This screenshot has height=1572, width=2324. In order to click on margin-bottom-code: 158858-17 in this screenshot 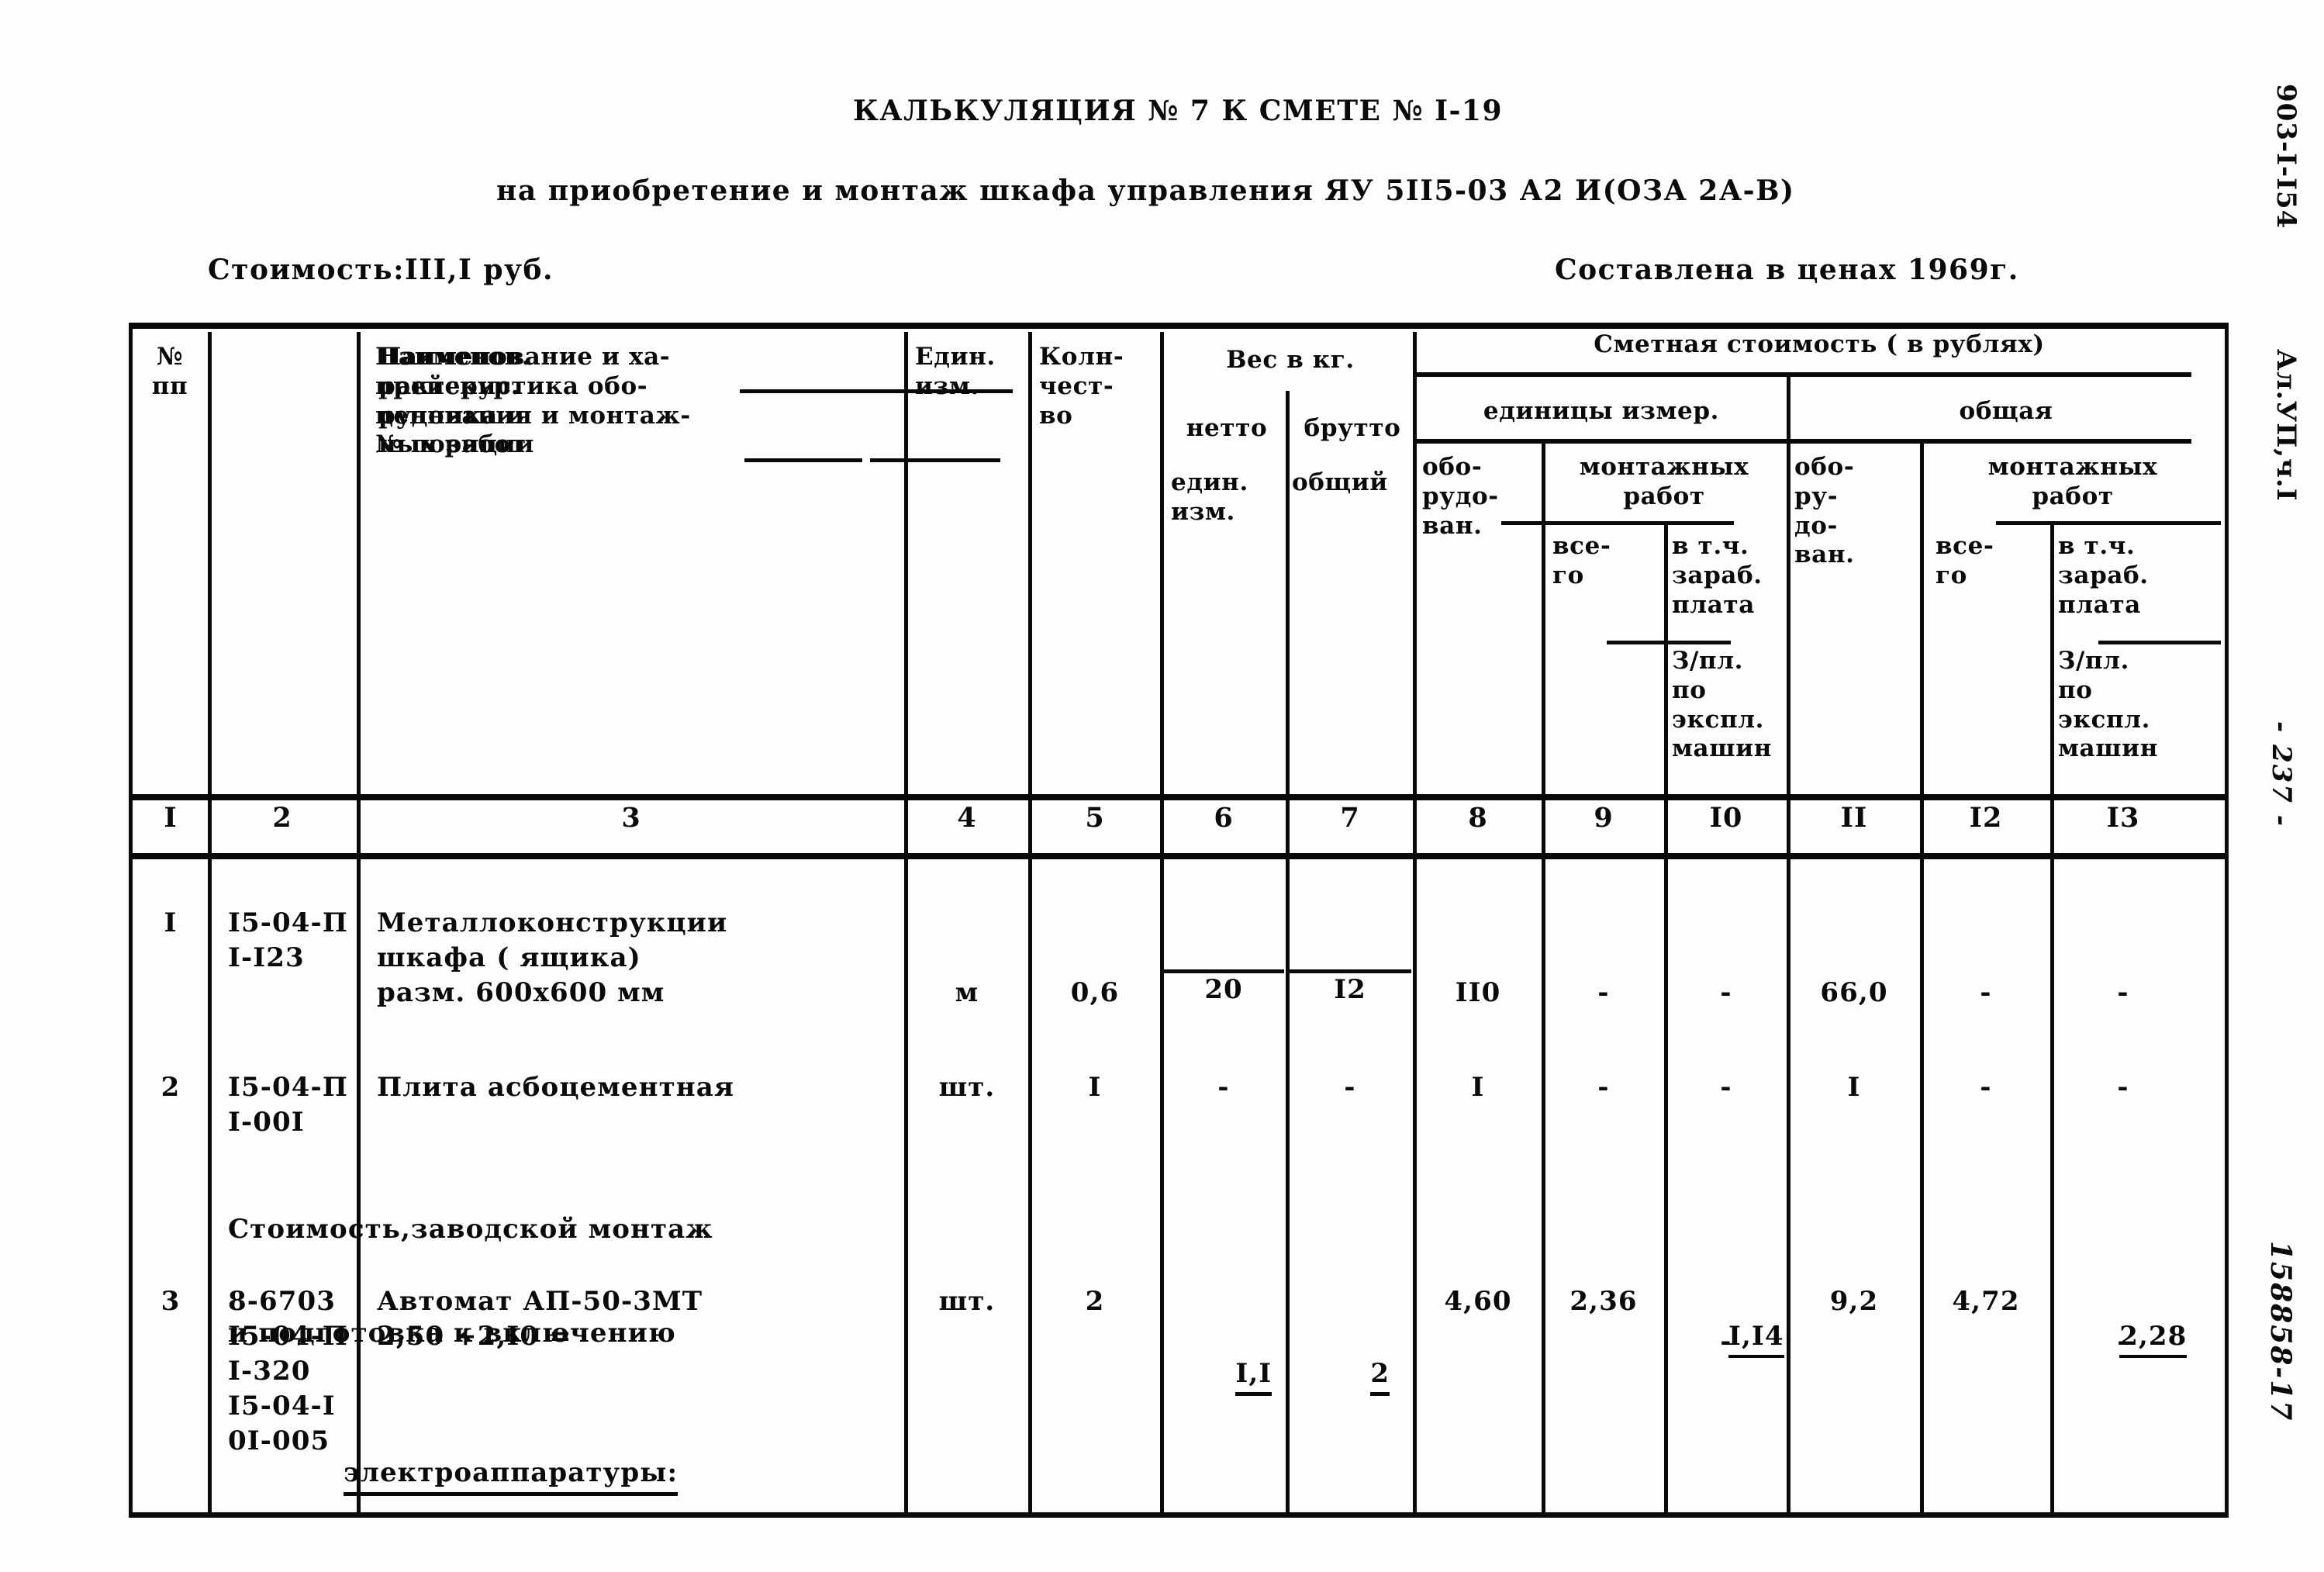, I will do `click(2280, 1331)`.